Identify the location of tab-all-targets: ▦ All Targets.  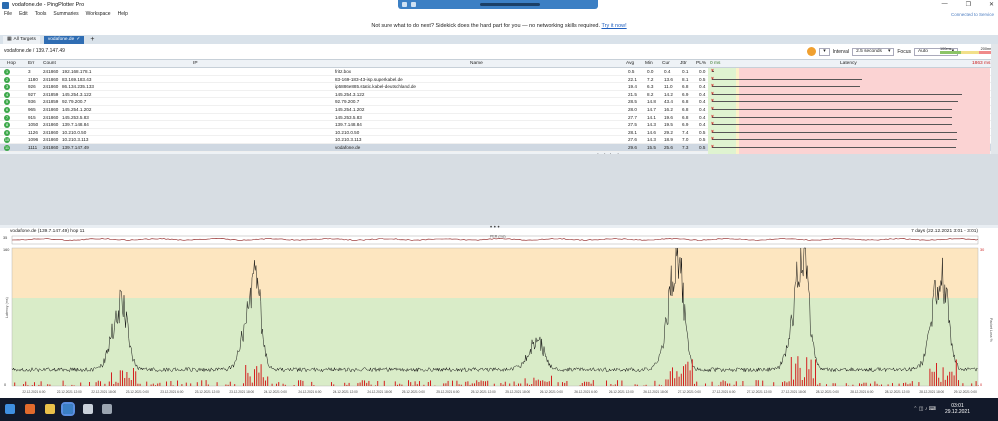
(21, 40).